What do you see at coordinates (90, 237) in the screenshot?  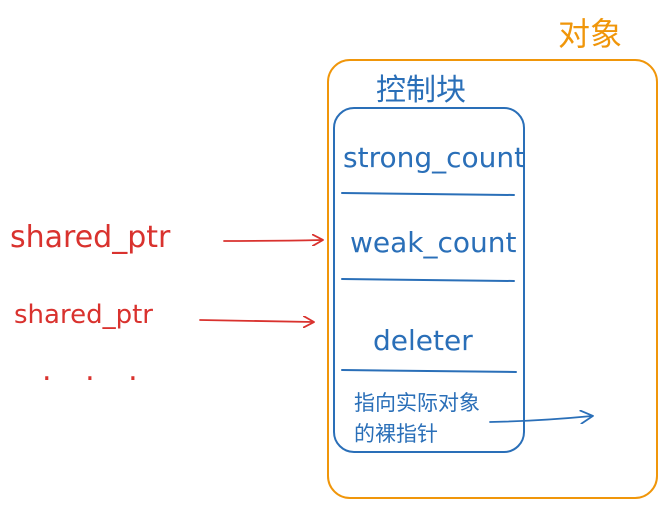 I see `shared-ptr-label-1: shared_ptr` at bounding box center [90, 237].